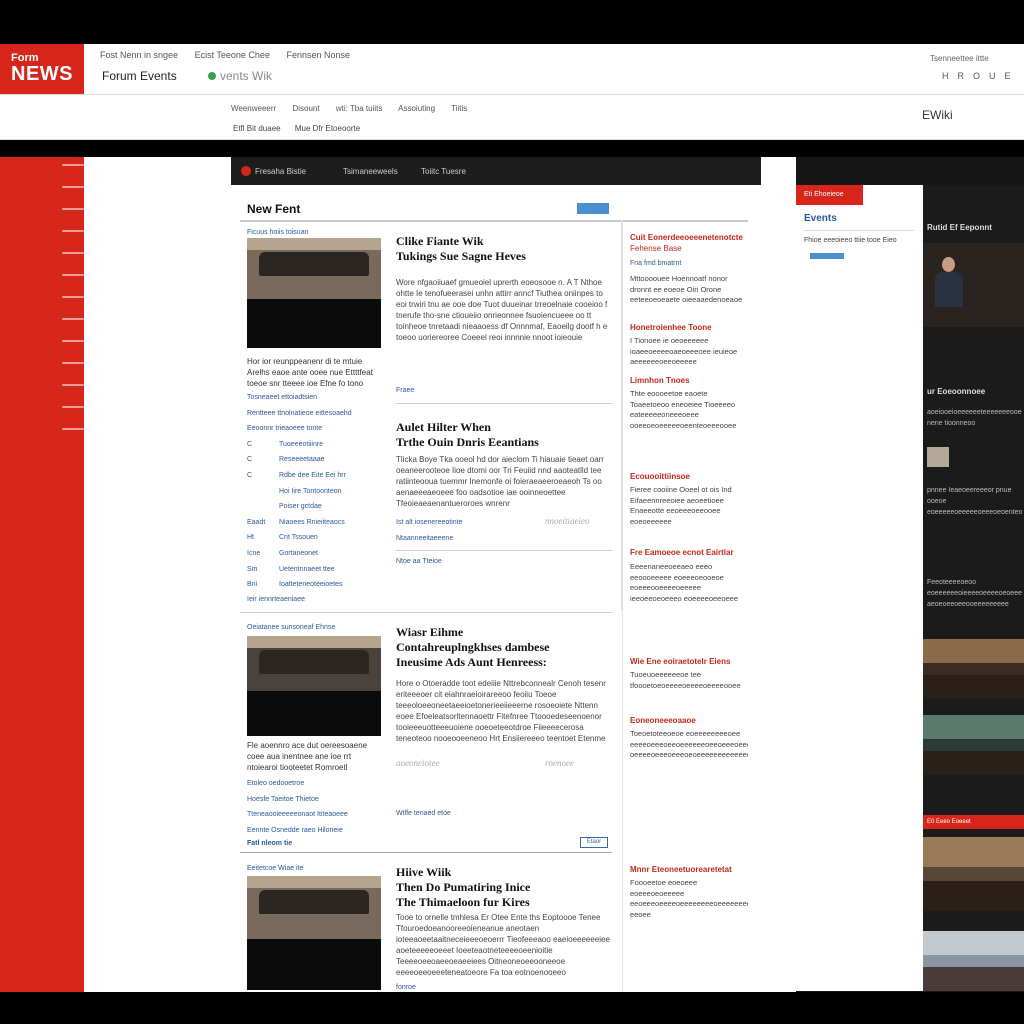  Describe the element at coordinates (660, 380) in the screenshot. I see `sidebar-heading: Limnhon Tnoes` at that location.